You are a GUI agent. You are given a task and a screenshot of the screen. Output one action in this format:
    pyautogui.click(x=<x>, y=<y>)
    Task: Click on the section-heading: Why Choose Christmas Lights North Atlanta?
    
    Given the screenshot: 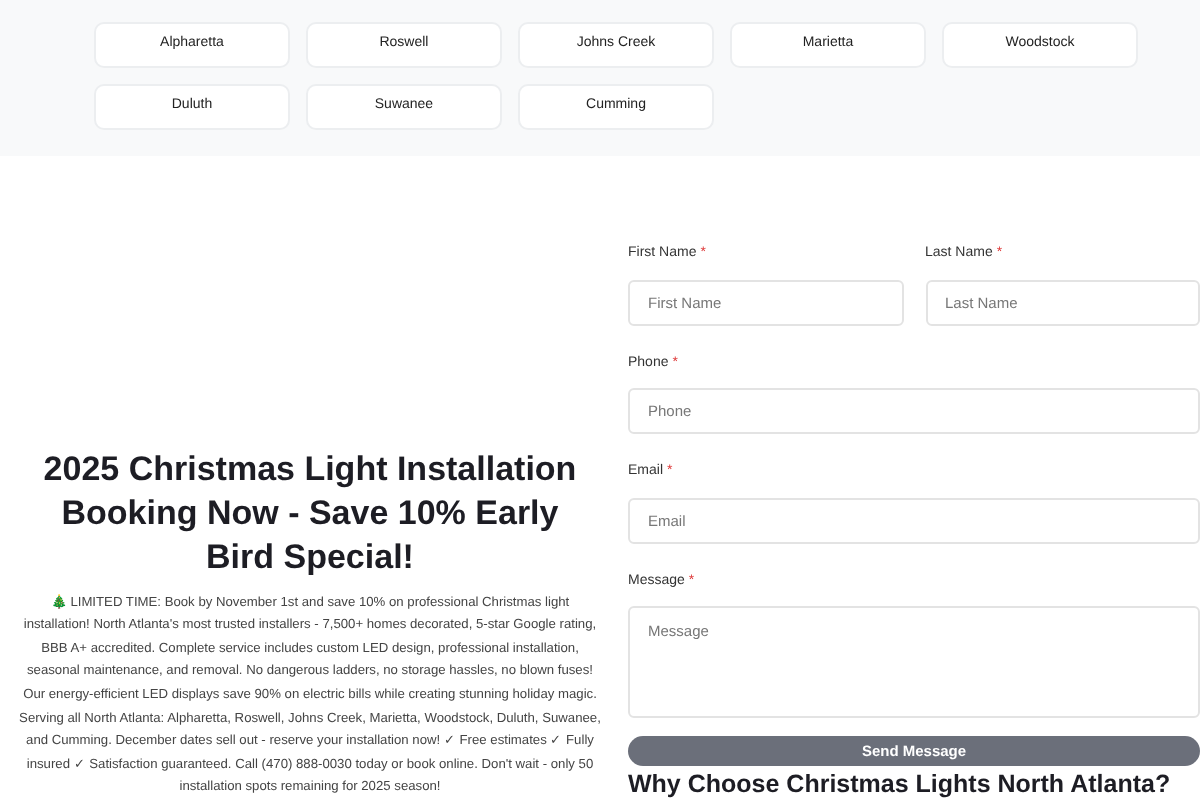 What is the action you would take?
    pyautogui.click(x=900, y=784)
    